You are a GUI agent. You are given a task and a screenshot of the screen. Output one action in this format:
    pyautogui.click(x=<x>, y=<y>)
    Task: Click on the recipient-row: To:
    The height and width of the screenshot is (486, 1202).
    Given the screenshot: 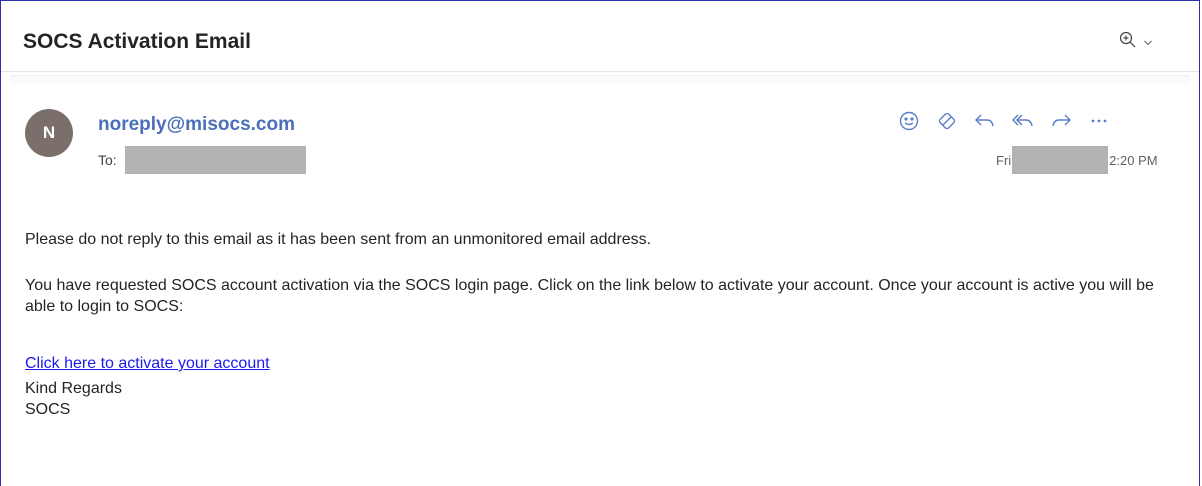 What is the action you would take?
    pyautogui.click(x=202, y=160)
    